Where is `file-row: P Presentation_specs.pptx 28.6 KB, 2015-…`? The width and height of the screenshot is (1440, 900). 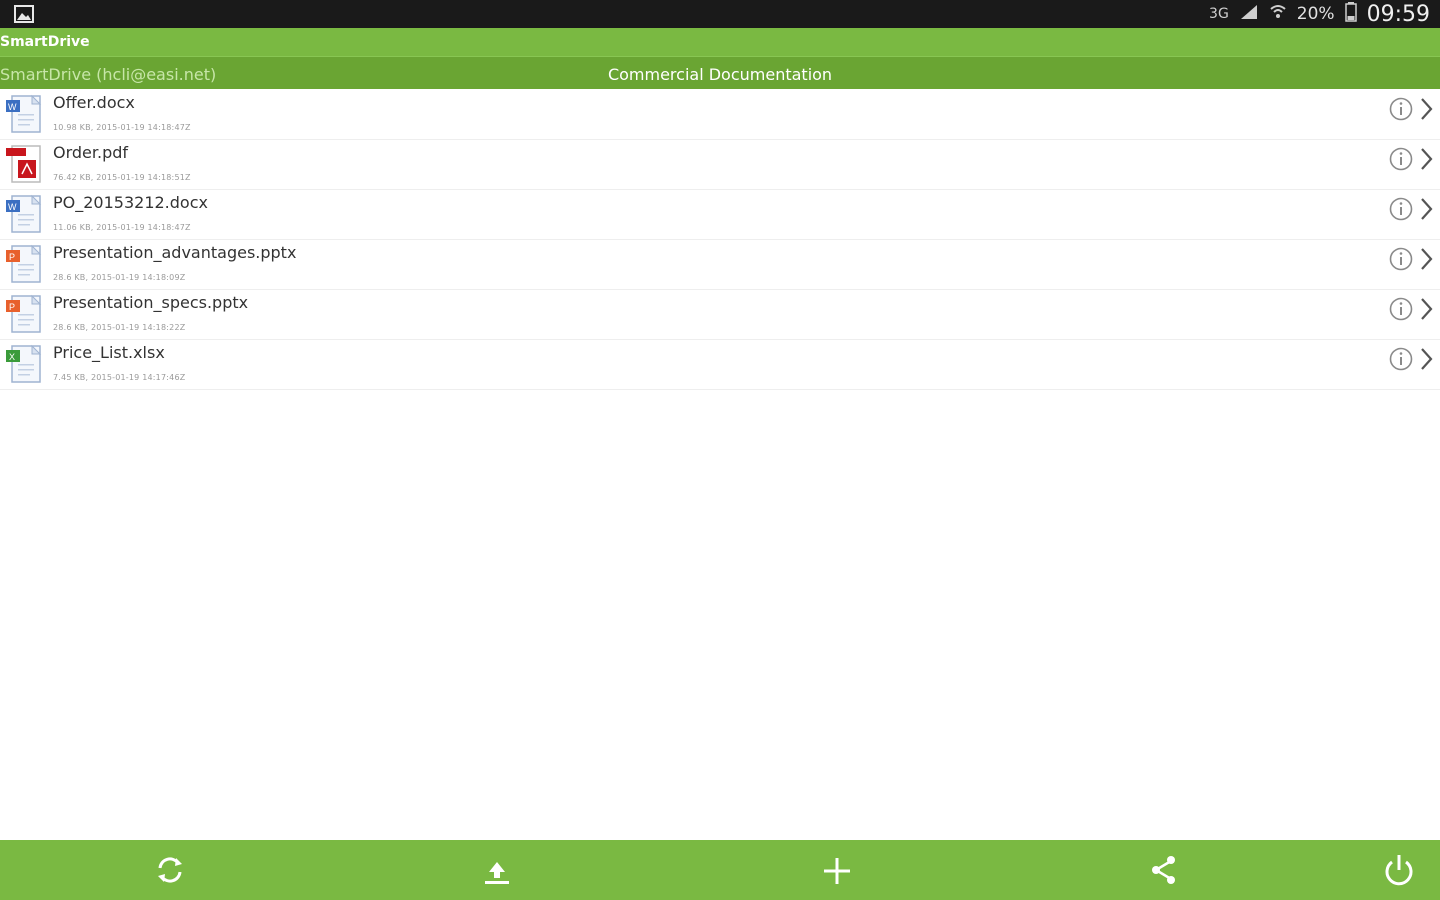 file-row: P Presentation_specs.pptx 28.6 KB, 2015-… is located at coordinates (720, 315).